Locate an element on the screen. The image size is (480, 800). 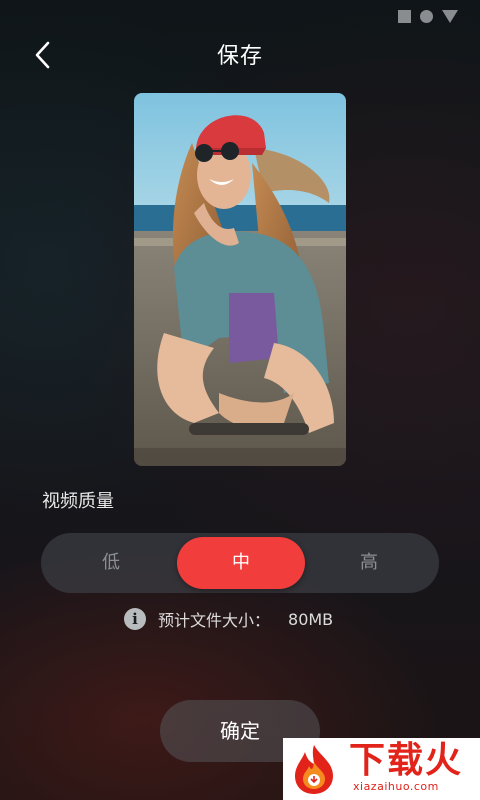
quality-option-medium: 中 is located at coordinates (241, 563).